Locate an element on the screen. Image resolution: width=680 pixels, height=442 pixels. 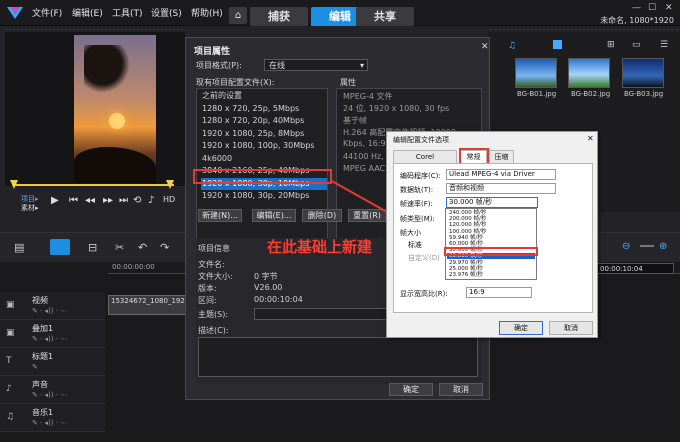
repeat-icon: ⟲ is located at coordinates (137, 200).